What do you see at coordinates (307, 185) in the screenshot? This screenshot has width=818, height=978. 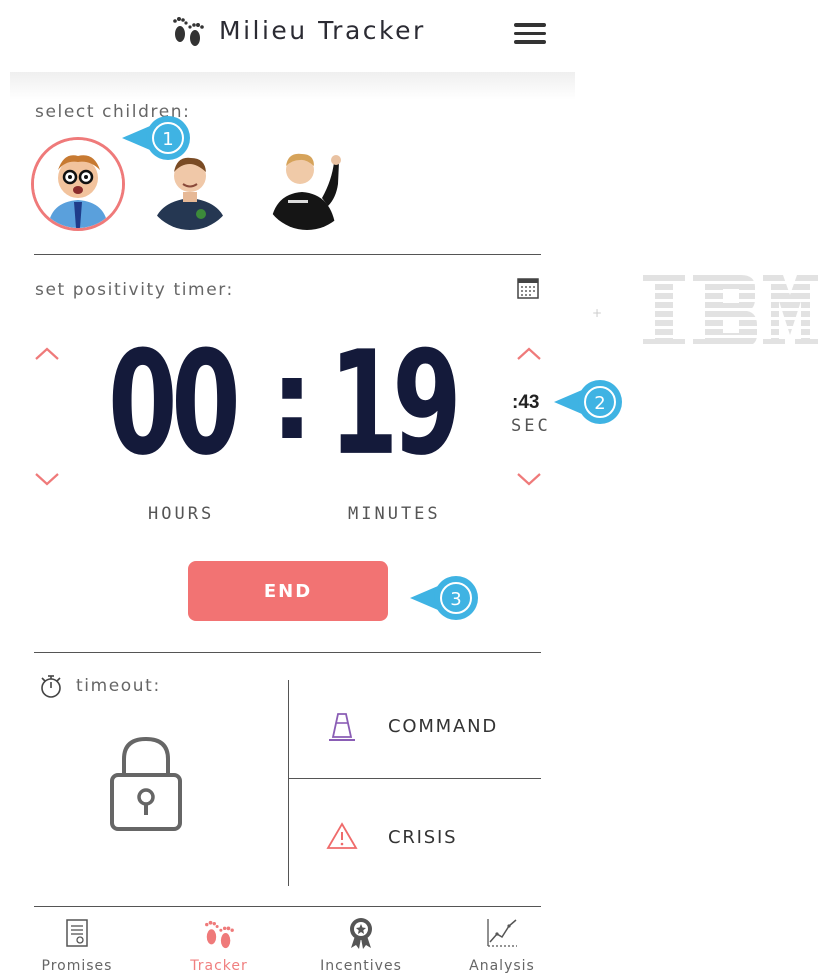 I see `child-avatar` at bounding box center [307, 185].